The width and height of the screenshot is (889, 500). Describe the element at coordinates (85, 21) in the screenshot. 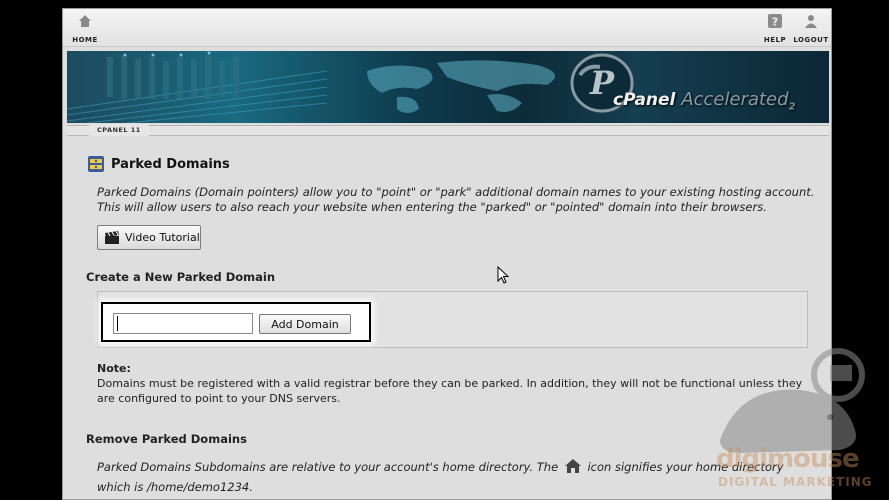

I see `home-icon` at that location.